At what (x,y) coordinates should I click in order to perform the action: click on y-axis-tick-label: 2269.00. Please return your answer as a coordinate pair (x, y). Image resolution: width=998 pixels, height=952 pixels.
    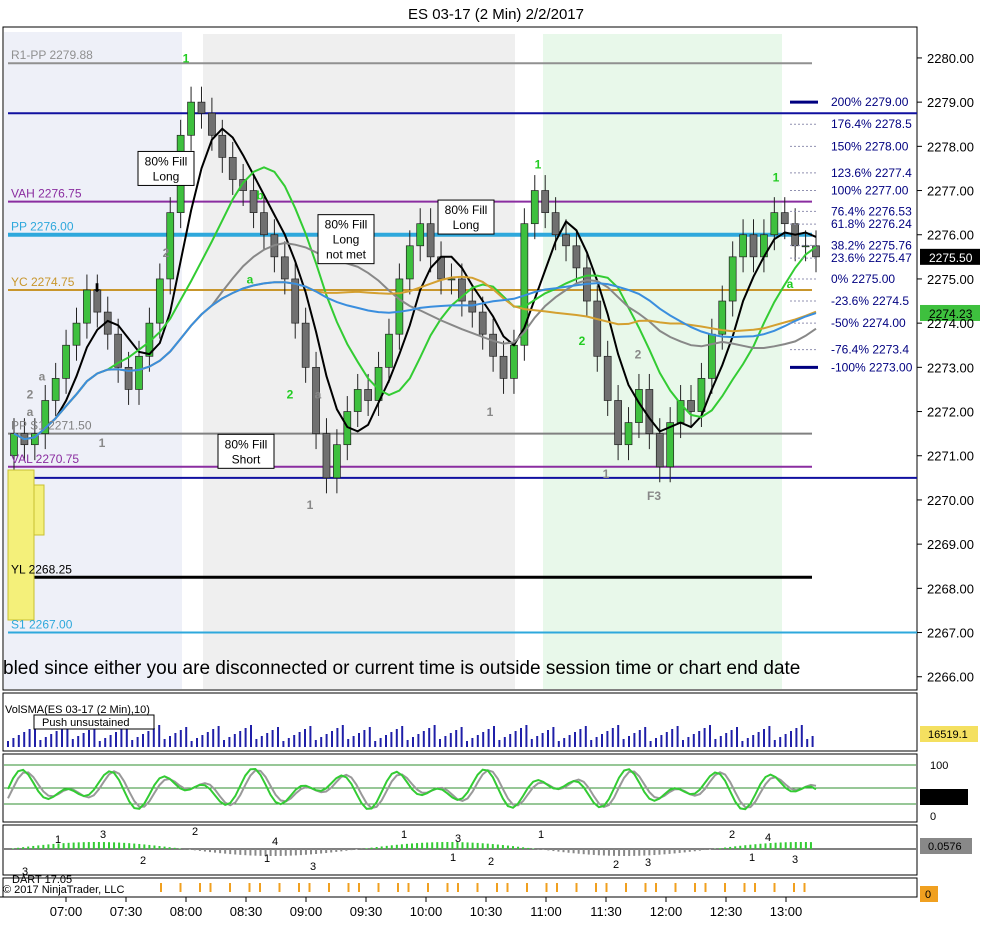
    Looking at the image, I should click on (950, 544).